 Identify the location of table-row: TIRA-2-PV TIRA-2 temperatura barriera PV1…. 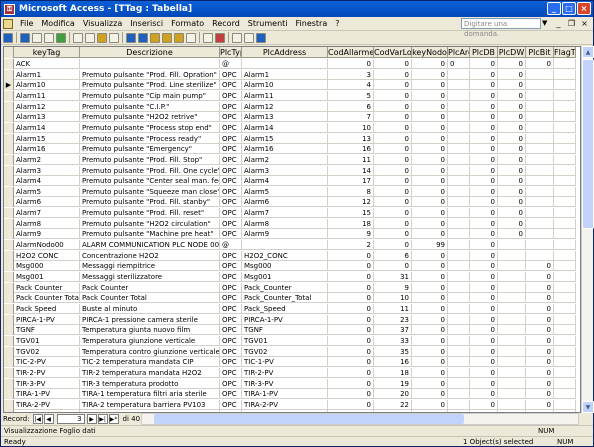
(290, 404).